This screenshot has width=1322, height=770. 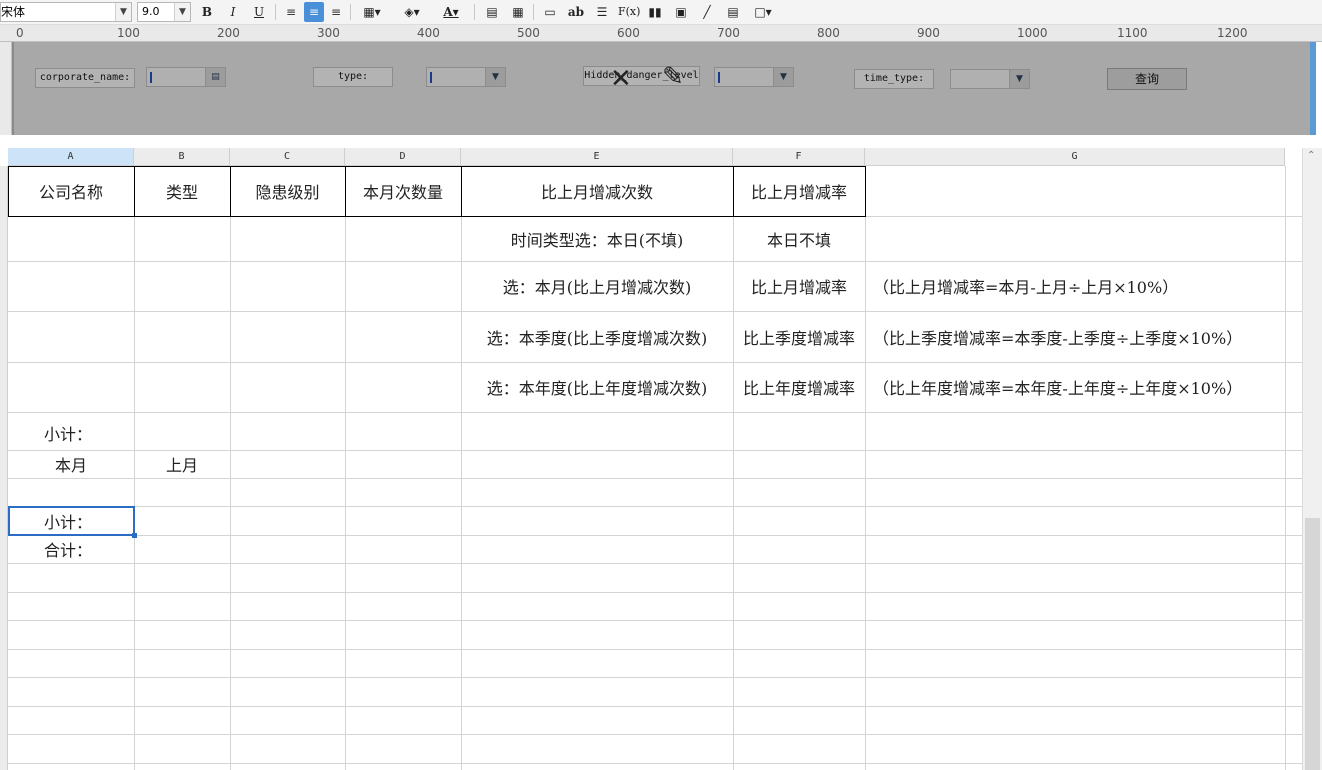 I want to click on header-danger-level: 隐患级别, so click(x=287, y=191).